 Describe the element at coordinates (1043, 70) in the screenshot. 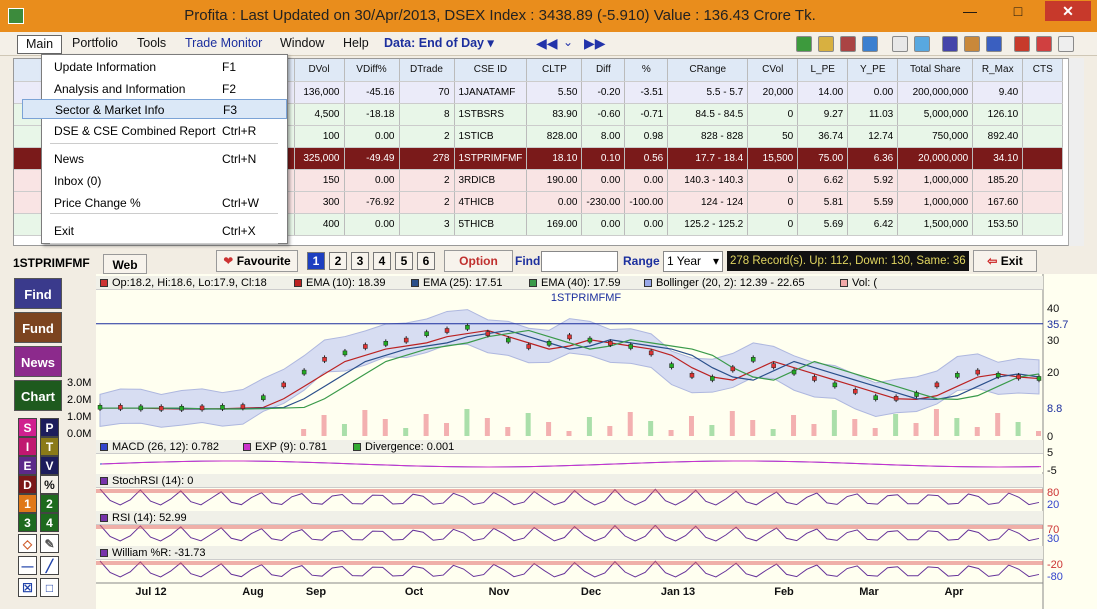

I see `column-header: CTS` at that location.